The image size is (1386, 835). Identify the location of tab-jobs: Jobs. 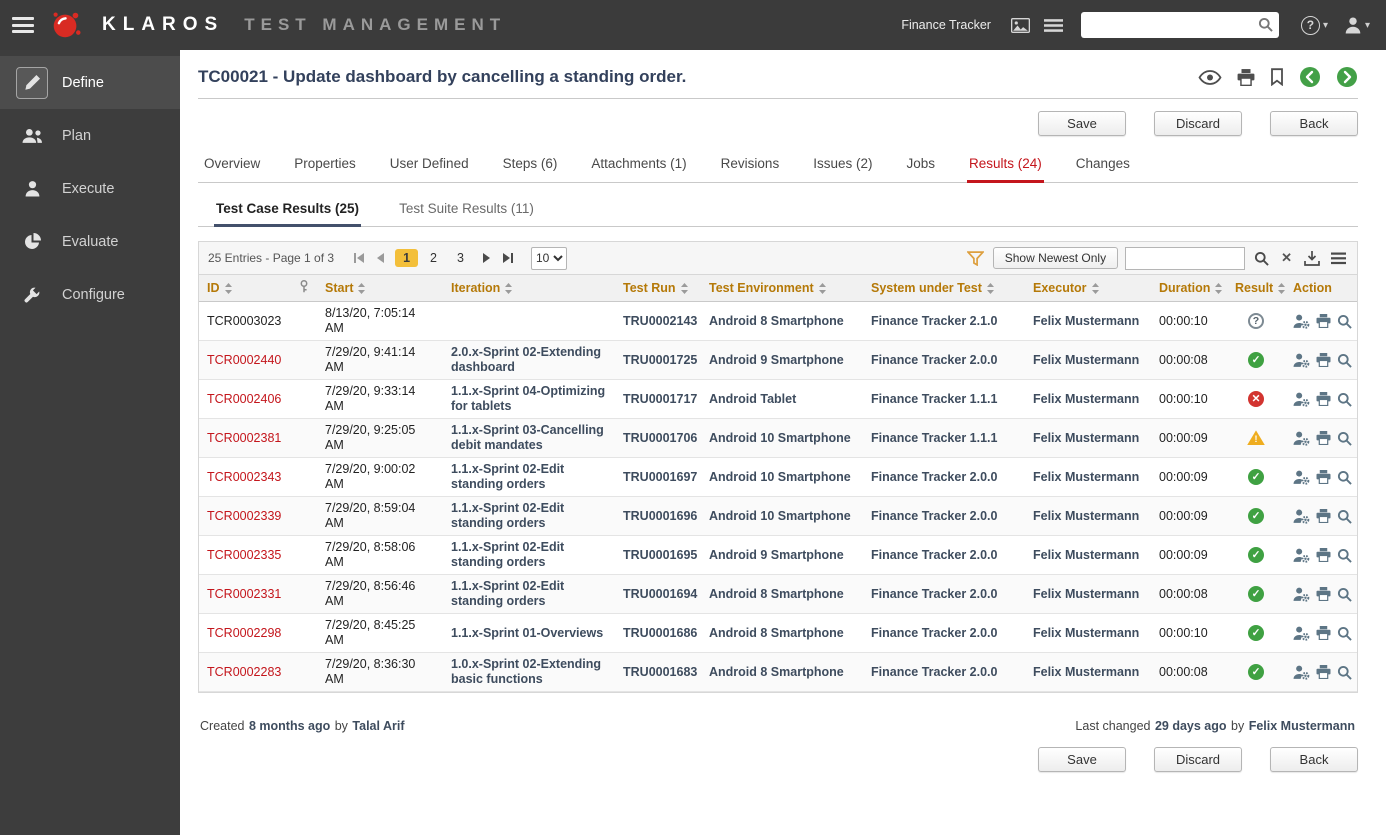
(920, 166).